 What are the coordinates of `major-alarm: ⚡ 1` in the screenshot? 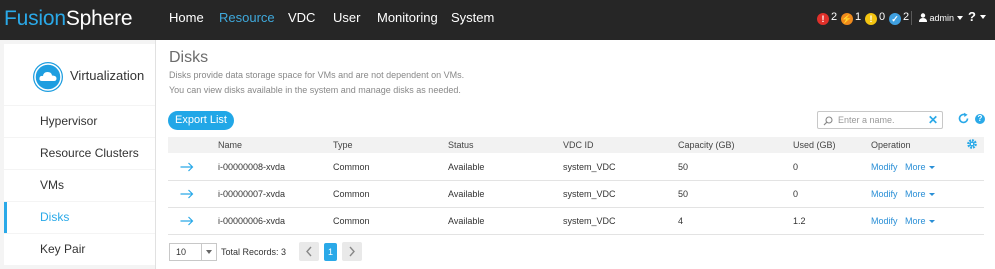 It's located at (851, 17).